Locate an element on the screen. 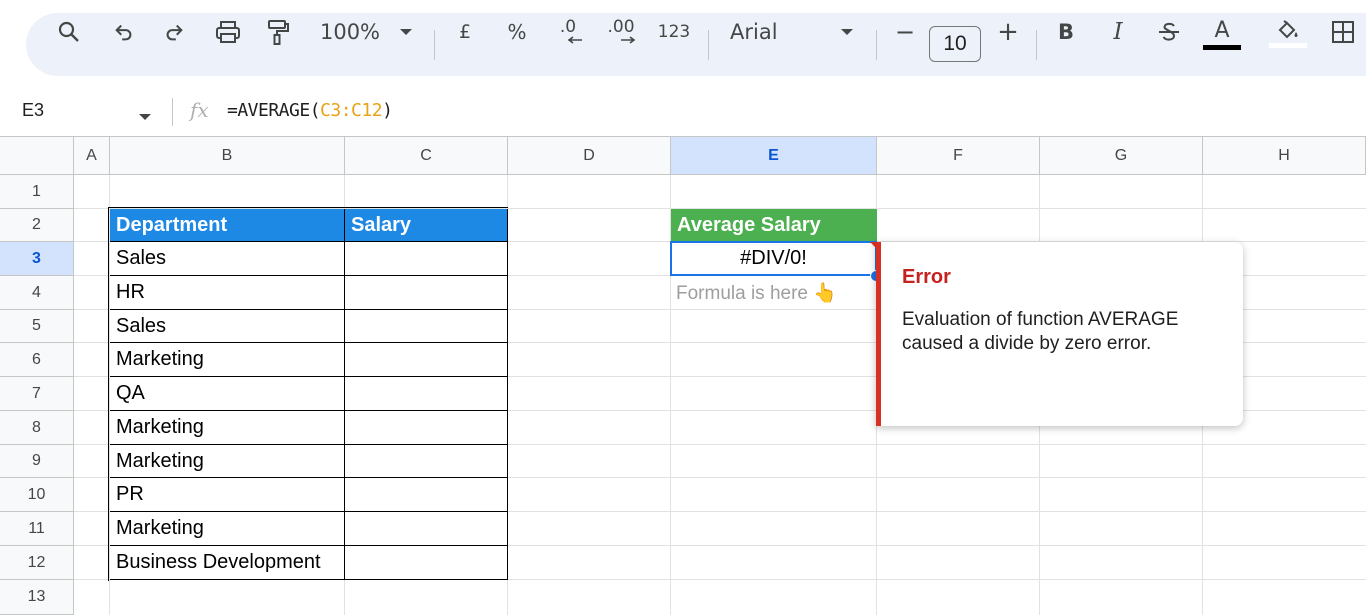 The height and width of the screenshot is (615, 1366). column-header-g: G is located at coordinates (1121, 156).